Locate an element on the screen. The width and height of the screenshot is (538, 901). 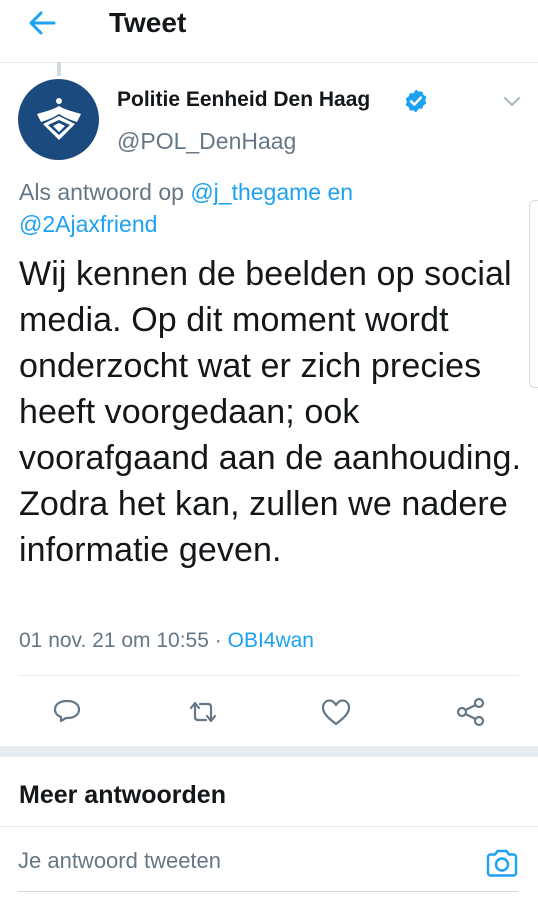
tweet-meta: 01 nov. 21 om 10:55 · OBI4wan is located at coordinates (166, 641).